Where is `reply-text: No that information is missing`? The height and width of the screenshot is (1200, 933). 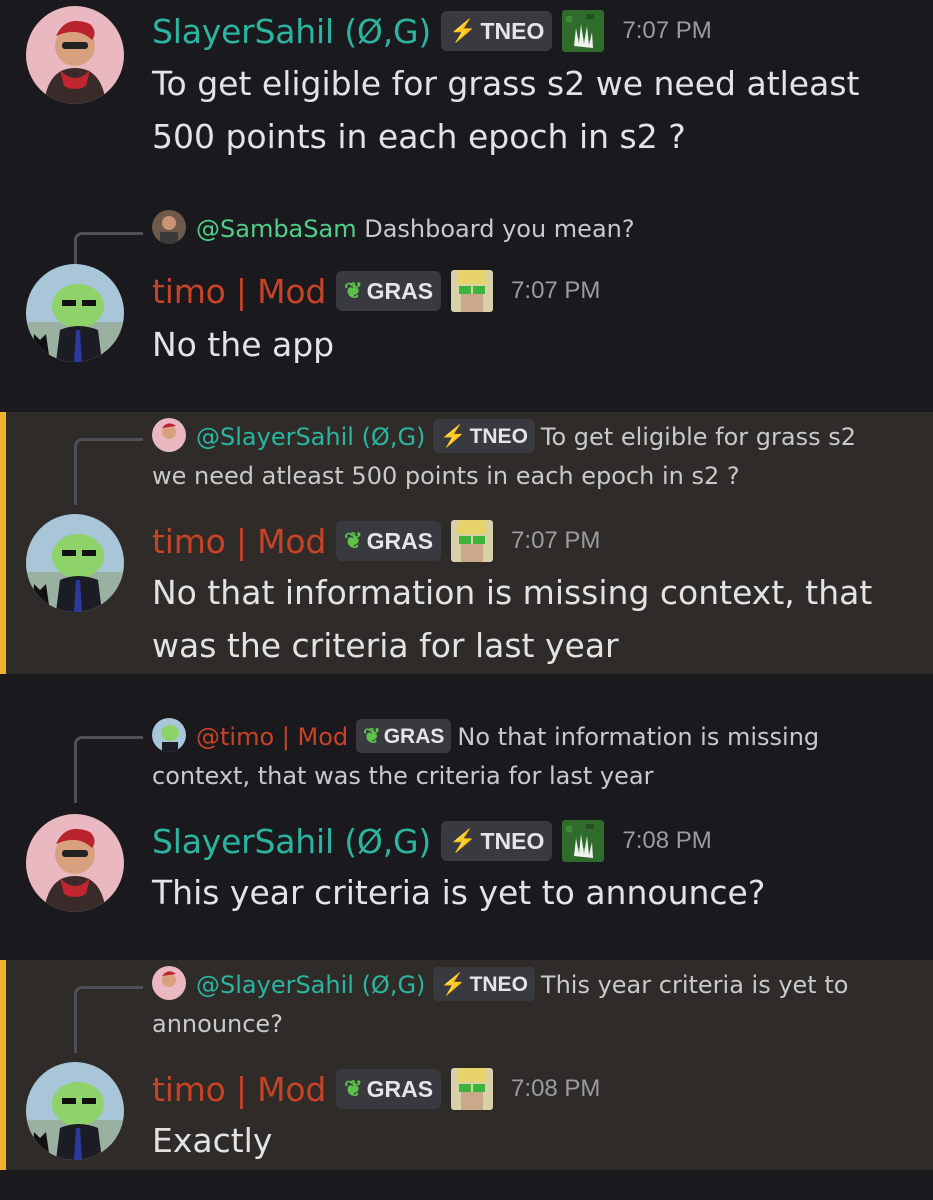
reply-text: No that information is missing is located at coordinates (638, 737).